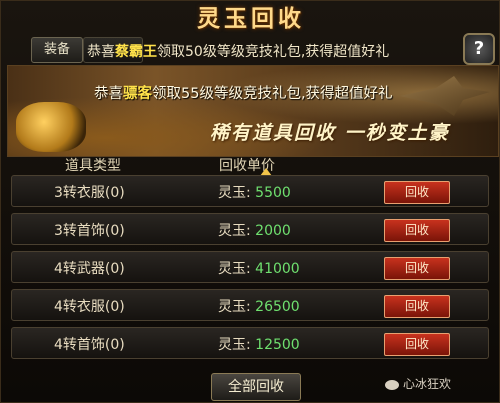  I want to click on broadcast-prefix: 恭喜, so click(101, 52).